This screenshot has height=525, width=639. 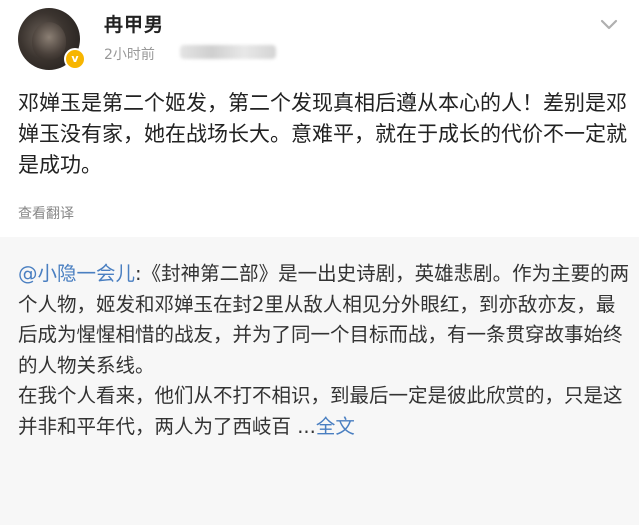 I want to click on mention-link: @小隐一会儿, so click(x=76, y=273).